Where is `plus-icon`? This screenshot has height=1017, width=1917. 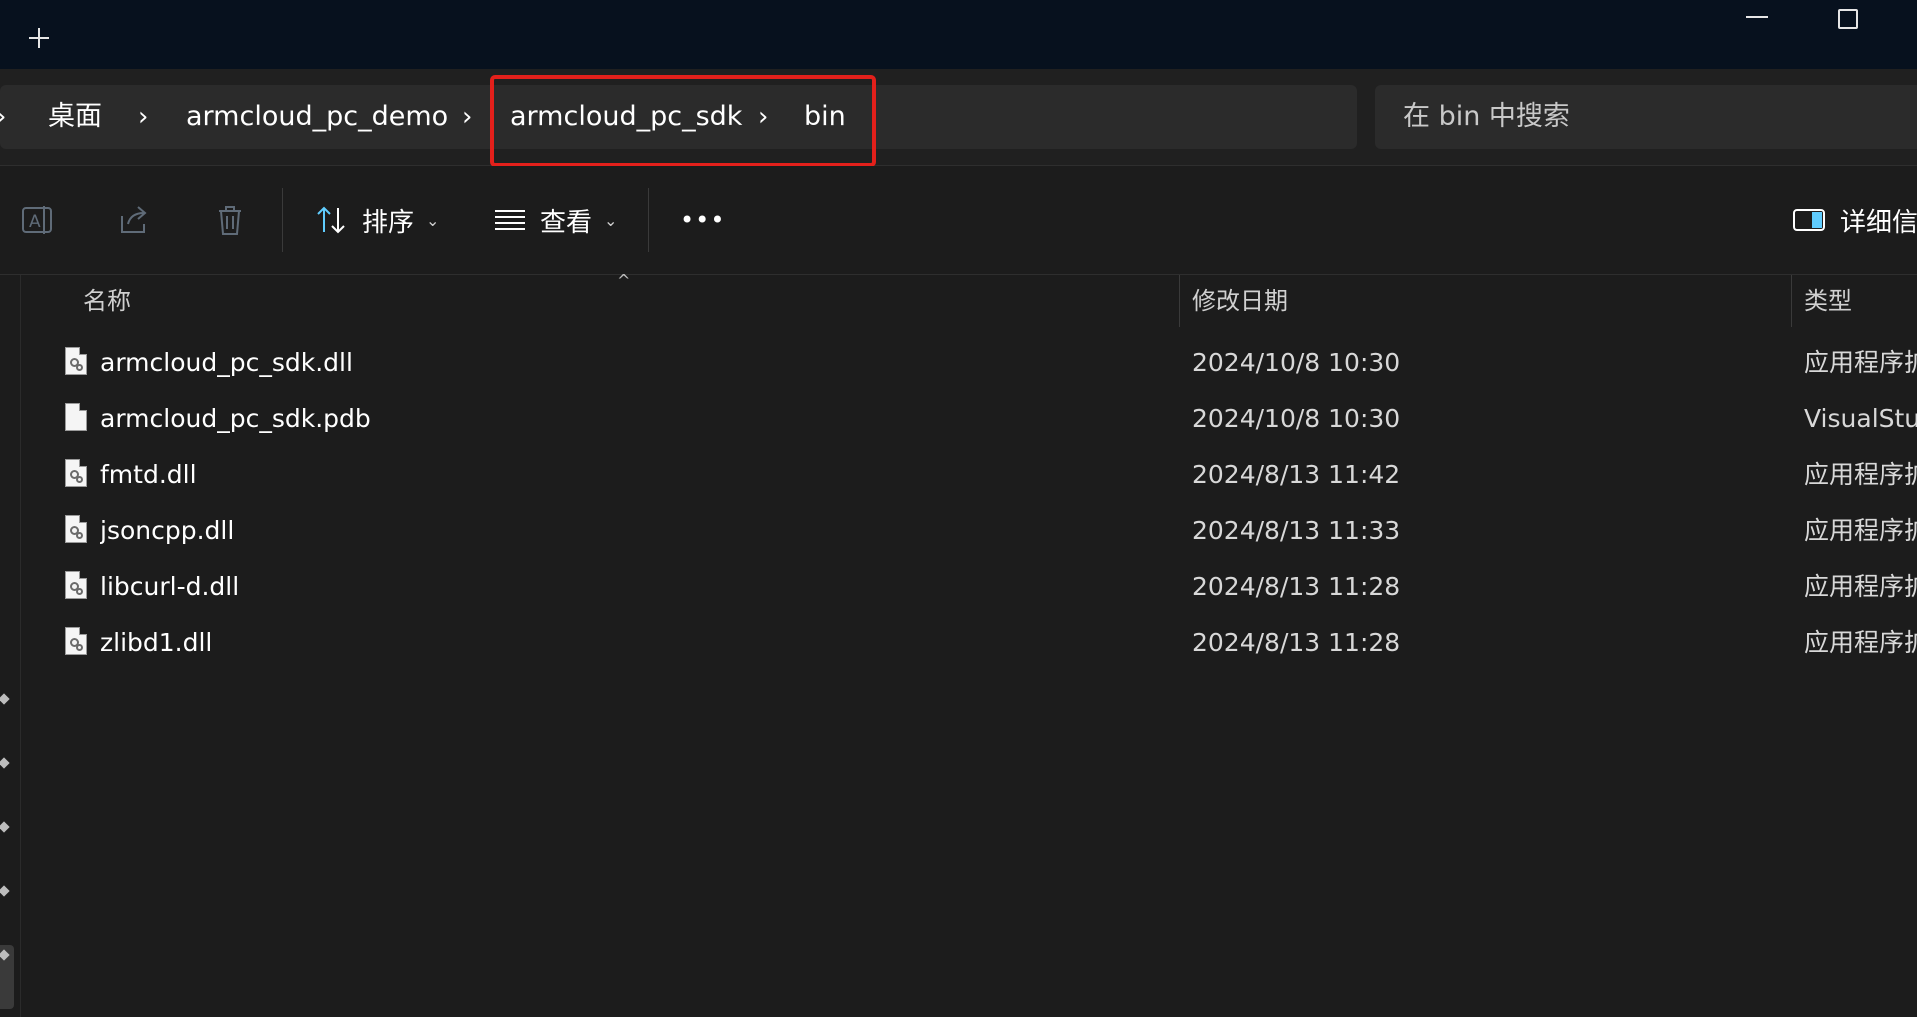 plus-icon is located at coordinates (39, 38).